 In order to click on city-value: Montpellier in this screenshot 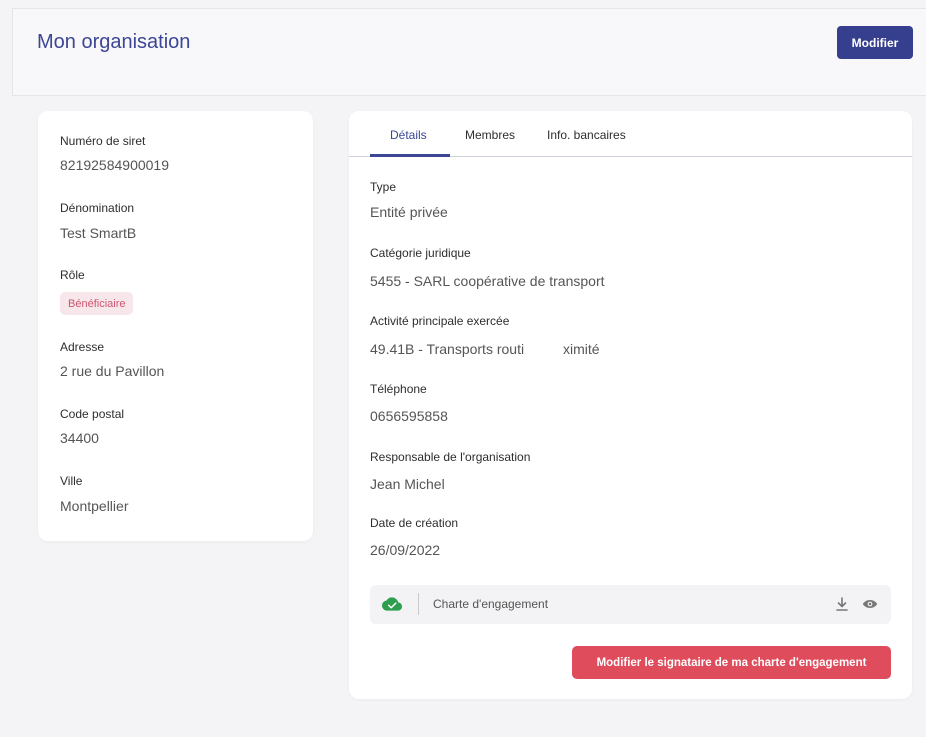, I will do `click(94, 506)`.